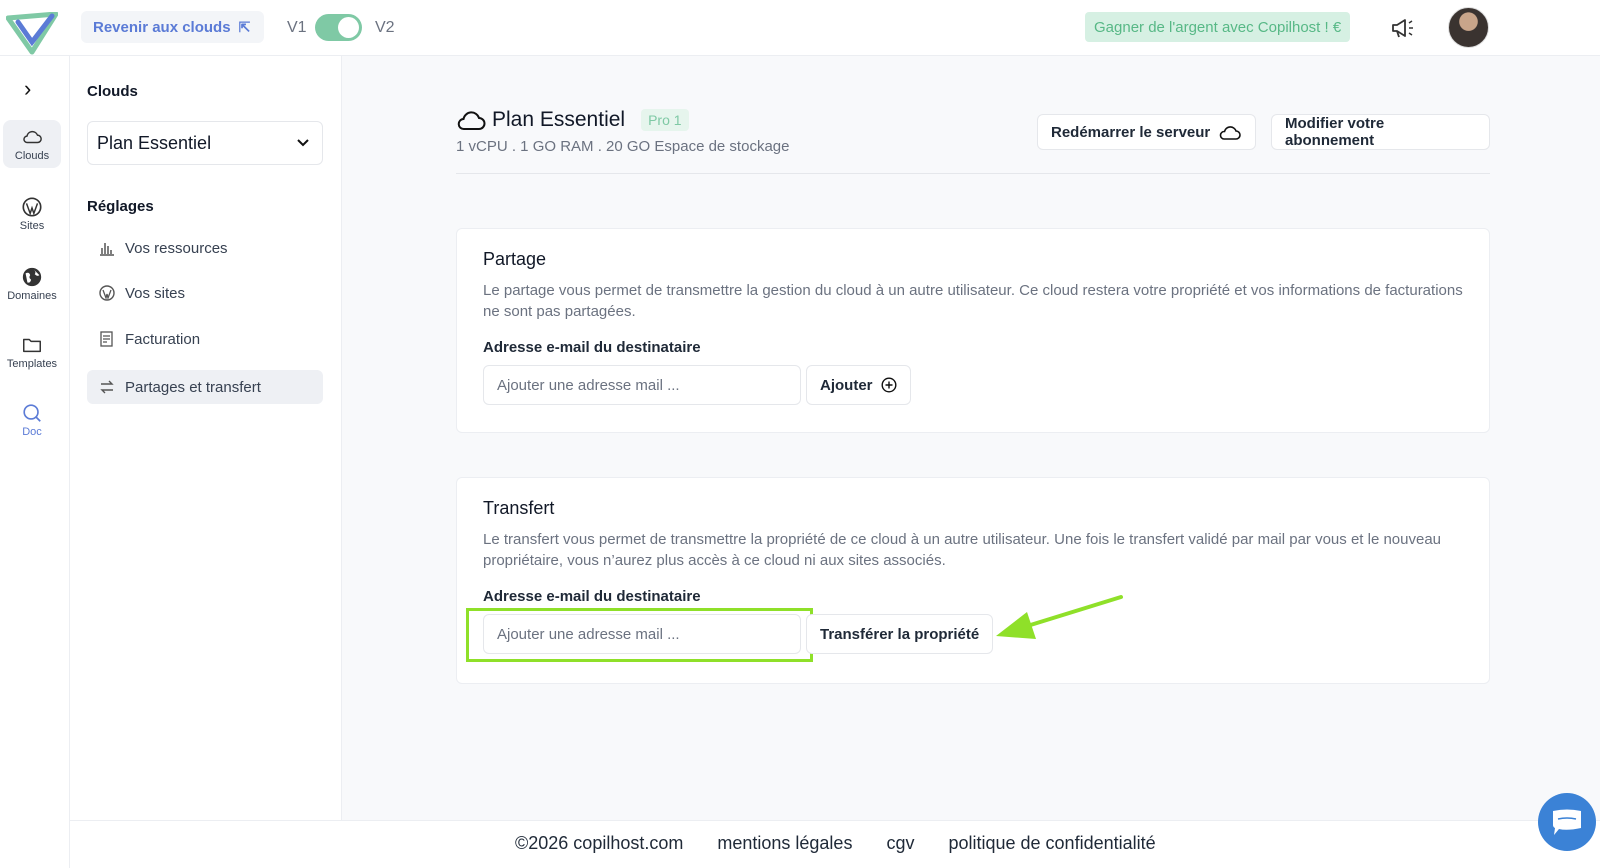  Describe the element at coordinates (642, 634) in the screenshot. I see `transfer-email-input` at that location.